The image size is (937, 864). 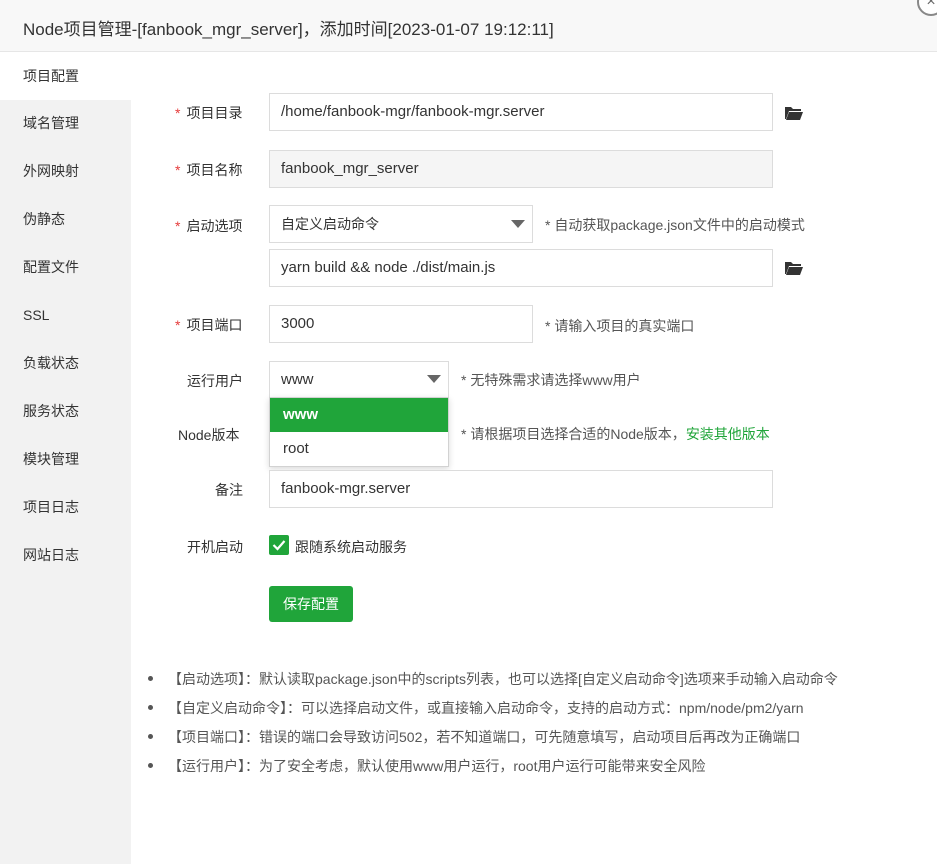 What do you see at coordinates (215, 381) in the screenshot?
I see `run-user-label: 运行用户` at bounding box center [215, 381].